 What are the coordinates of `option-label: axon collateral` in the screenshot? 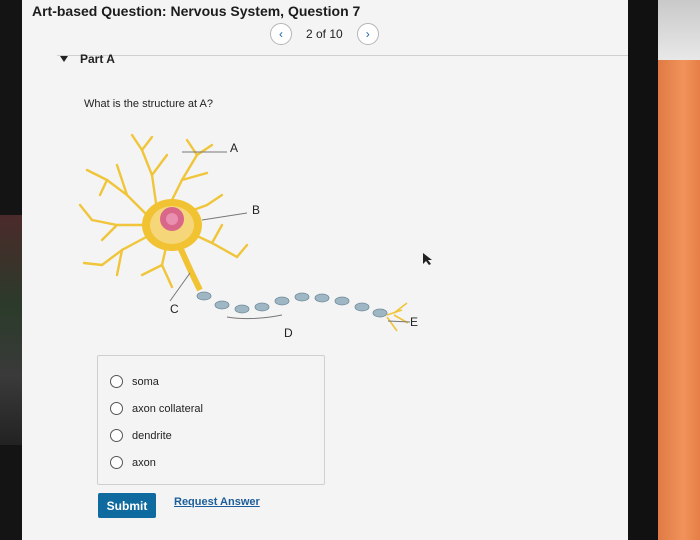 It's located at (167, 408).